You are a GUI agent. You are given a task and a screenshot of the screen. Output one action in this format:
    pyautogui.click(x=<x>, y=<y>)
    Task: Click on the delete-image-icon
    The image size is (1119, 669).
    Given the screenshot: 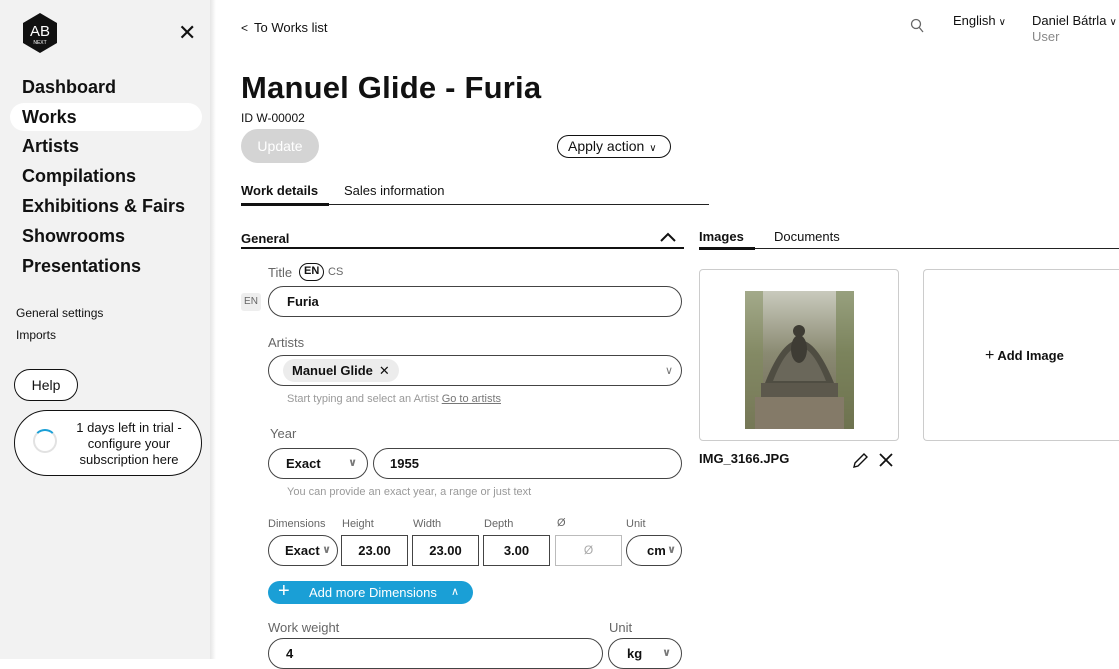 What is the action you would take?
    pyautogui.click(x=886, y=462)
    